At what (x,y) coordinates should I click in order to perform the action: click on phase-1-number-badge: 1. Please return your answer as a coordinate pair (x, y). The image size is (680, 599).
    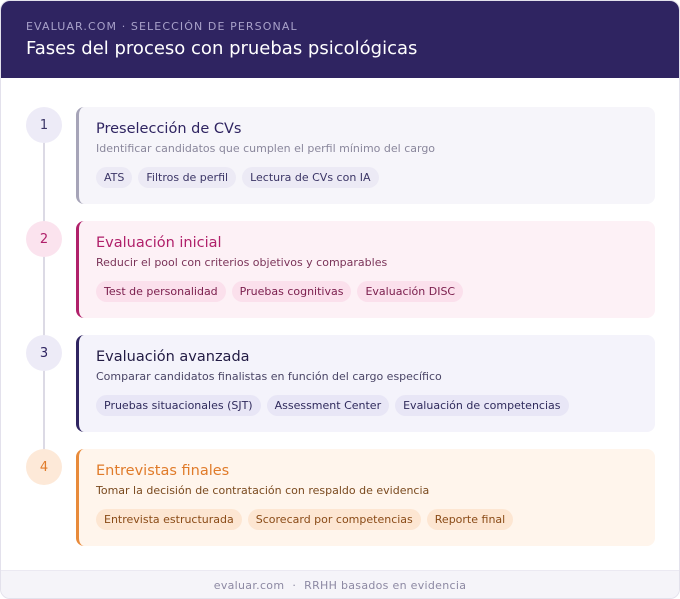
    Looking at the image, I should click on (44, 125).